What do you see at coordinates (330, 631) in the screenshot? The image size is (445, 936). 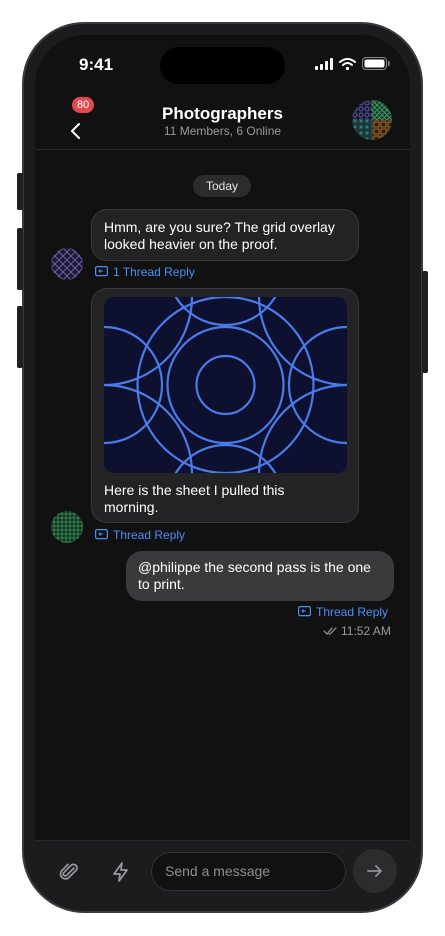 I see `double-check-icon` at bounding box center [330, 631].